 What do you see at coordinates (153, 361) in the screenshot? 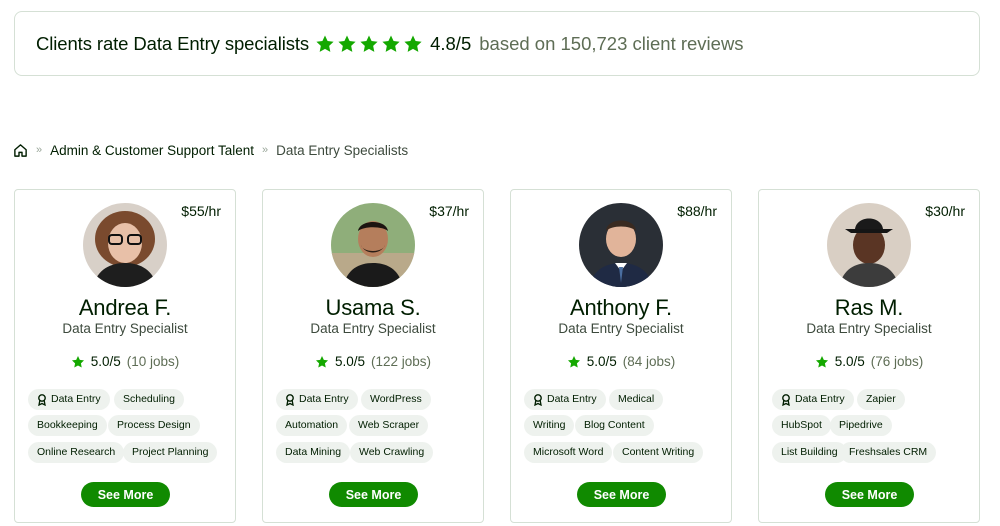
I see `jobs-count: (10 jobs)` at bounding box center [153, 361].